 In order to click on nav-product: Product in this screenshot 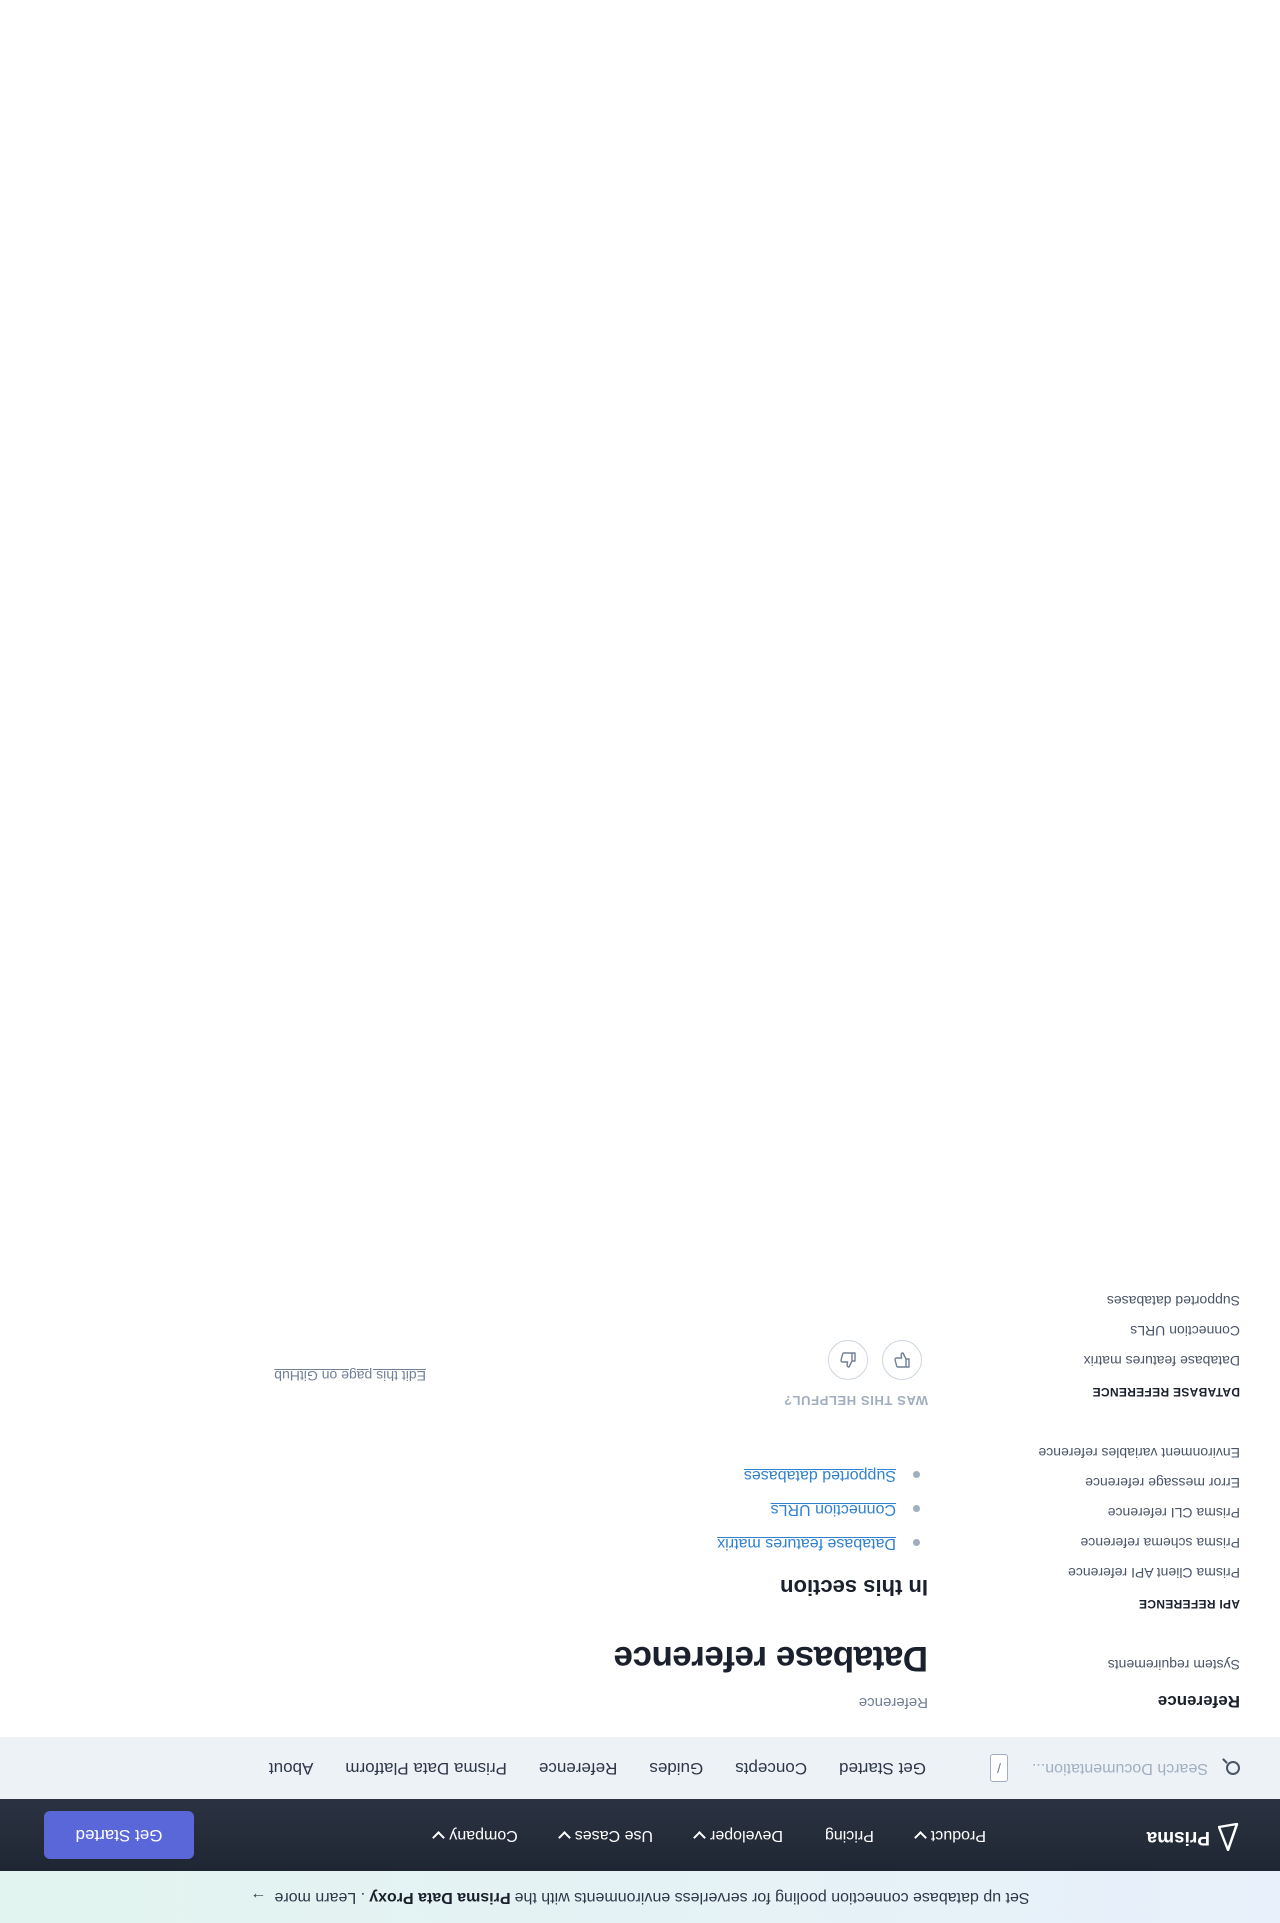, I will do `click(949, 1835)`.